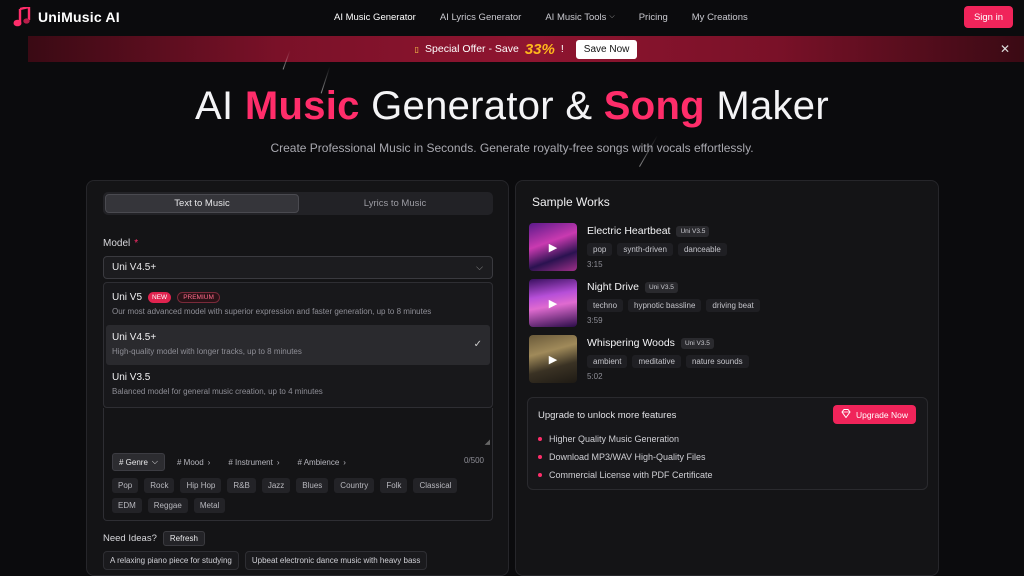 Image resolution: width=1024 pixels, height=576 pixels. Describe the element at coordinates (481, 106) in the screenshot. I see `hero-title-part: Generator &` at that location.